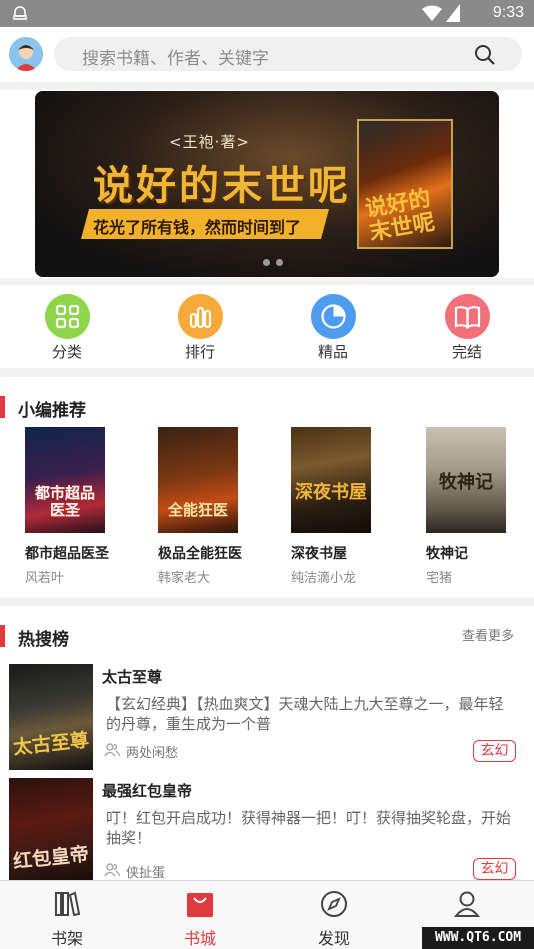 This screenshot has height=949, width=534. Describe the element at coordinates (67, 554) in the screenshot. I see `book-title: 都市超品医圣` at that location.